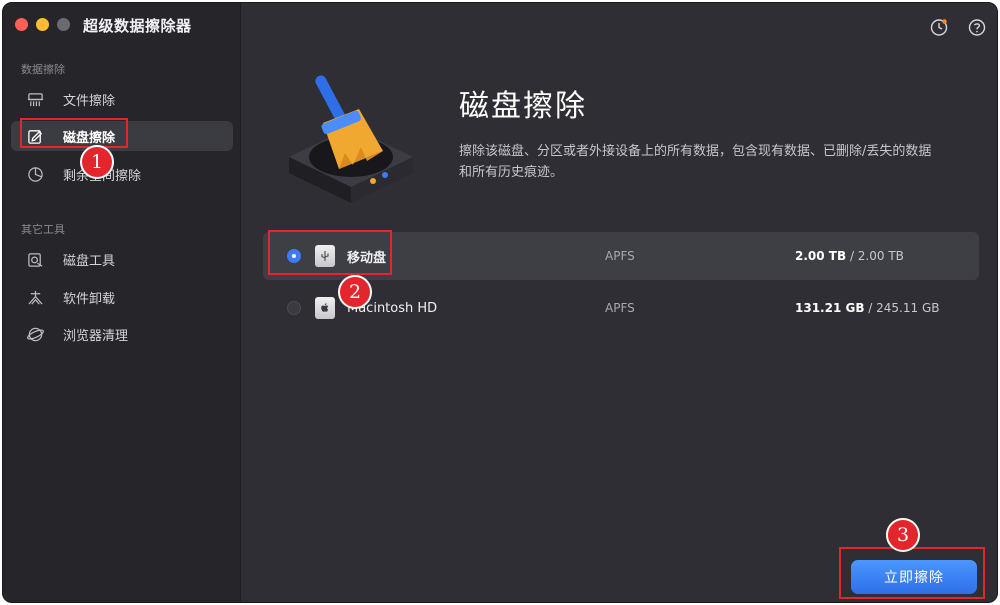 The image size is (1000, 605). Describe the element at coordinates (821, 256) in the screenshot. I see `disk-used: 2.00 TB` at that location.